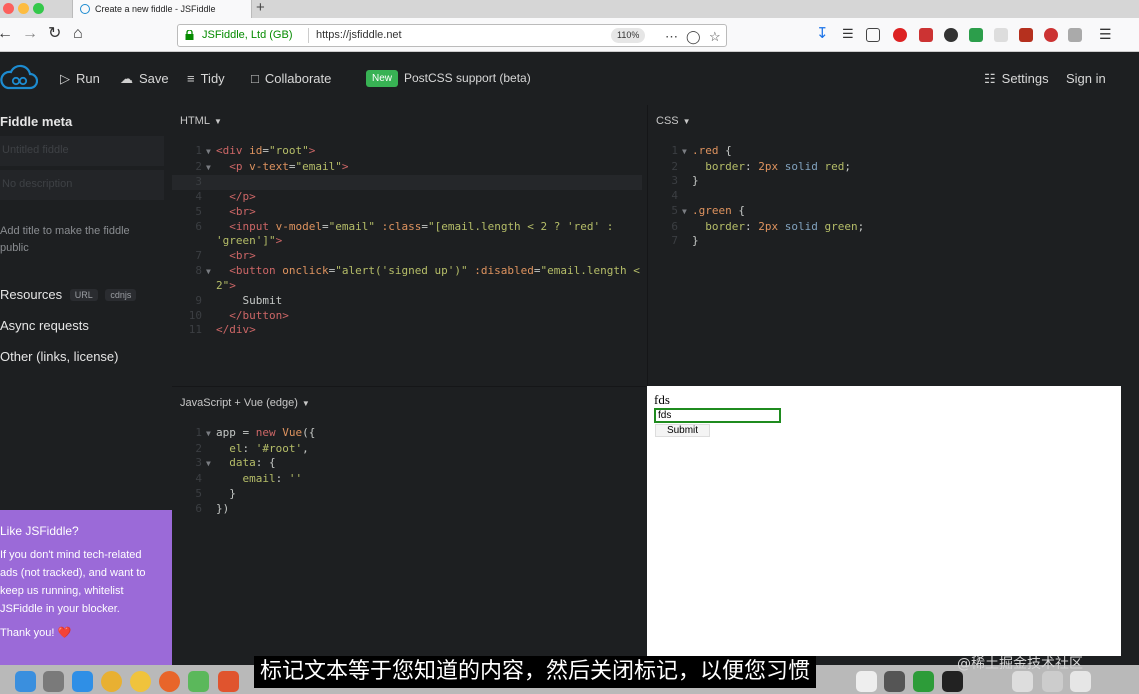 The height and width of the screenshot is (694, 1139). What do you see at coordinates (1086, 78) in the screenshot?
I see `signin-button: Sign in` at bounding box center [1086, 78].